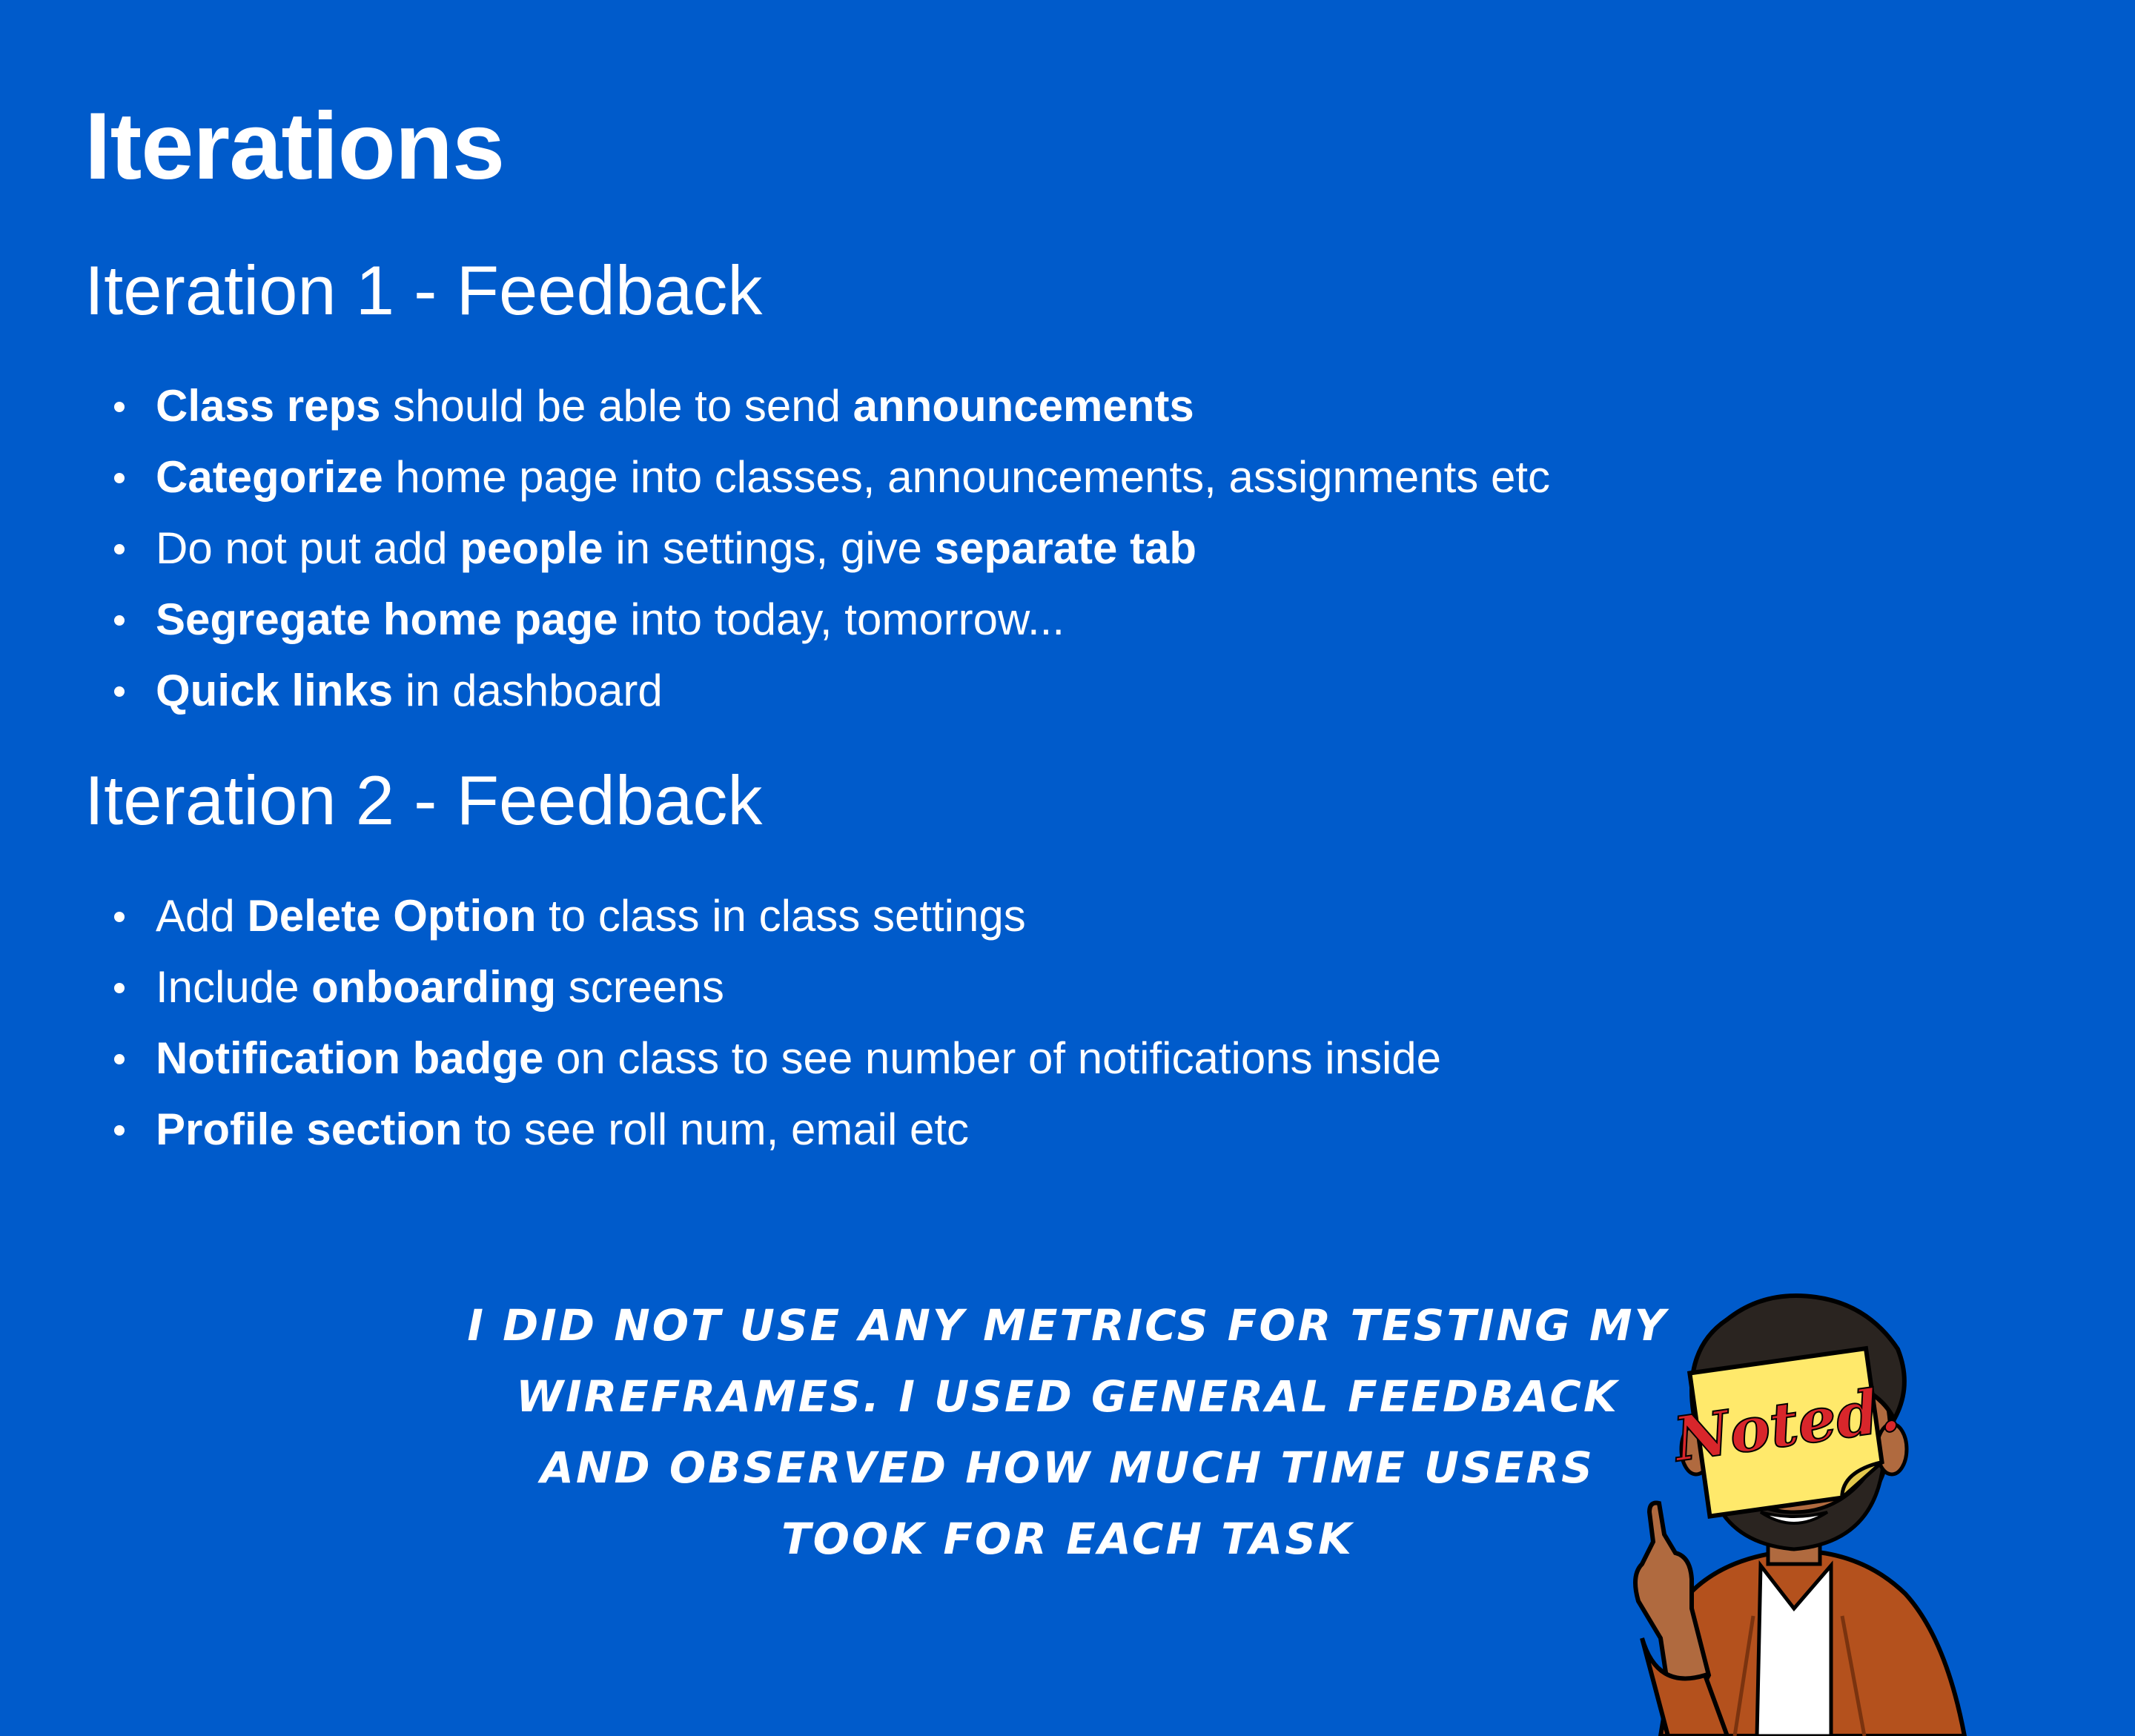 The height and width of the screenshot is (1736, 2135). Describe the element at coordinates (424, 290) in the screenshot. I see `iteration-1-title: Iteration 1 - Feedback` at that location.